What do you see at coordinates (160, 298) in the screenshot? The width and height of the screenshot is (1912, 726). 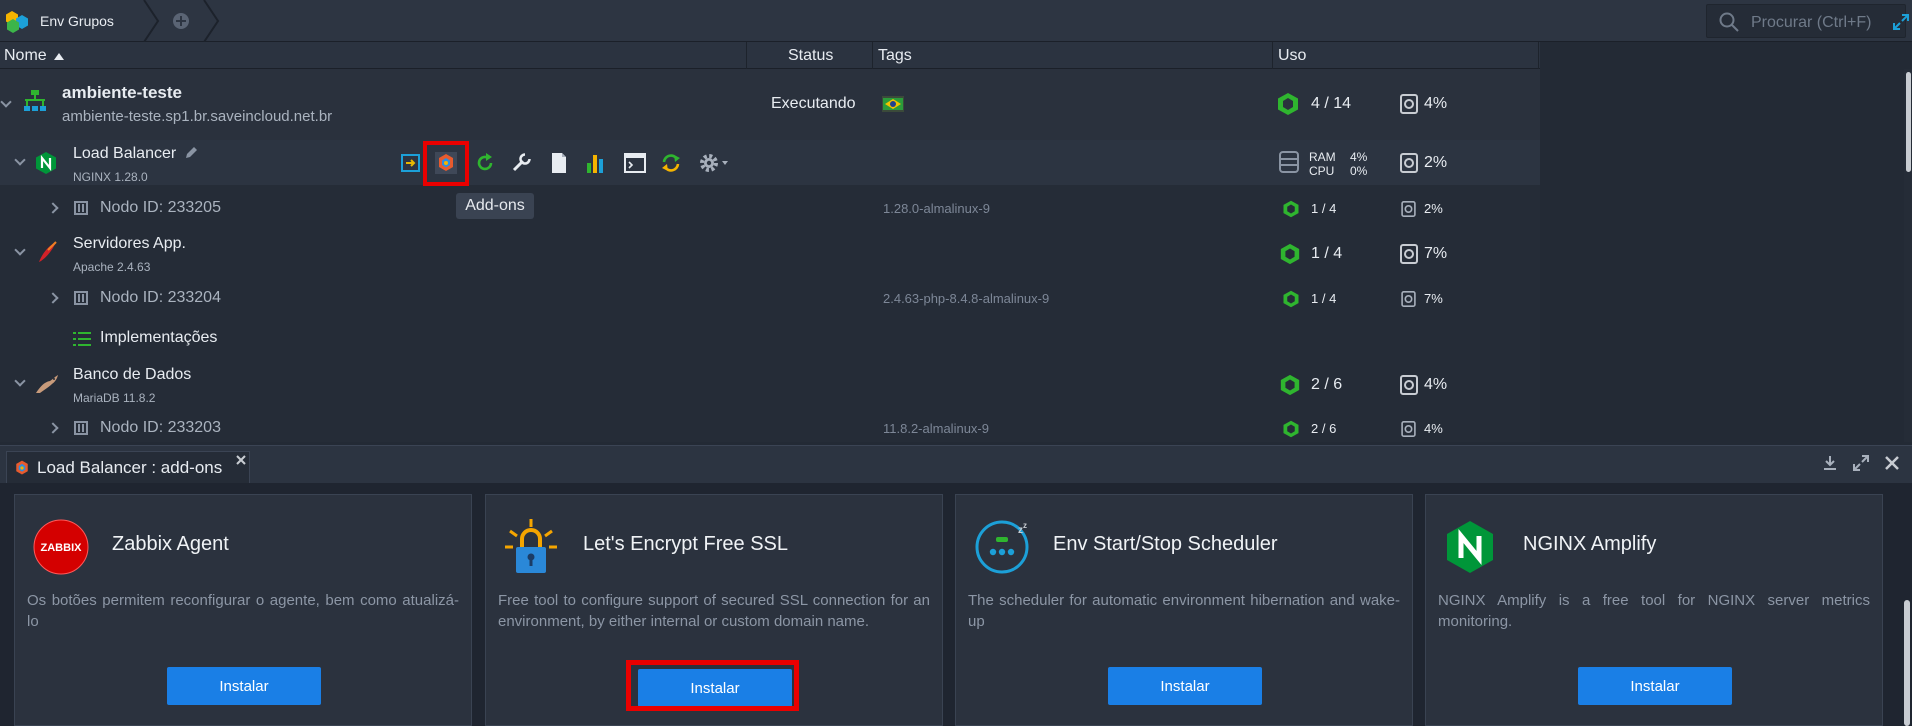 I see `app-node-id: Nodo ID: 233204` at bounding box center [160, 298].